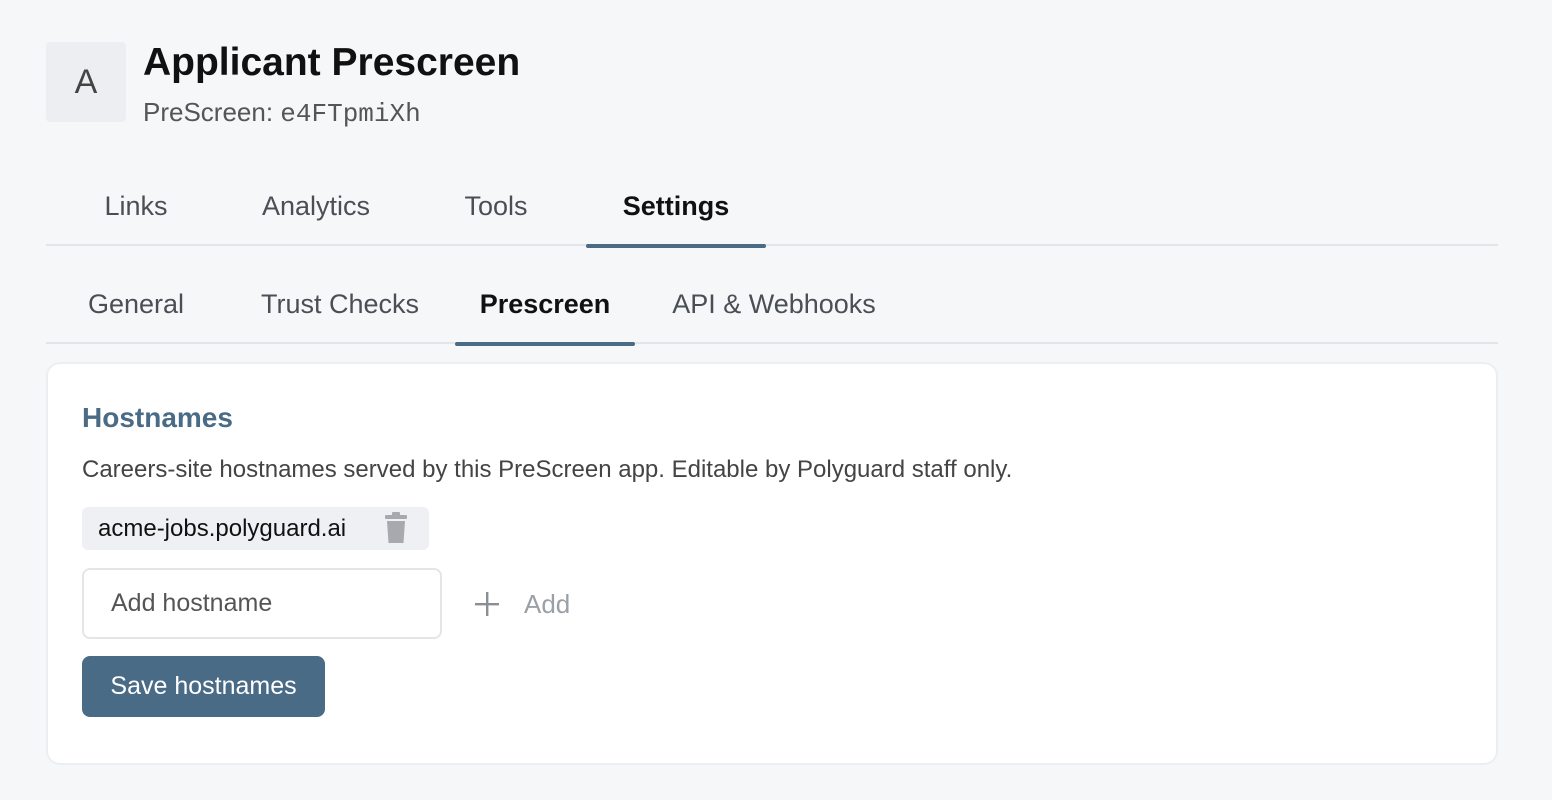 The width and height of the screenshot is (1552, 800). Describe the element at coordinates (136, 212) in the screenshot. I see `tab-links: Links` at that location.